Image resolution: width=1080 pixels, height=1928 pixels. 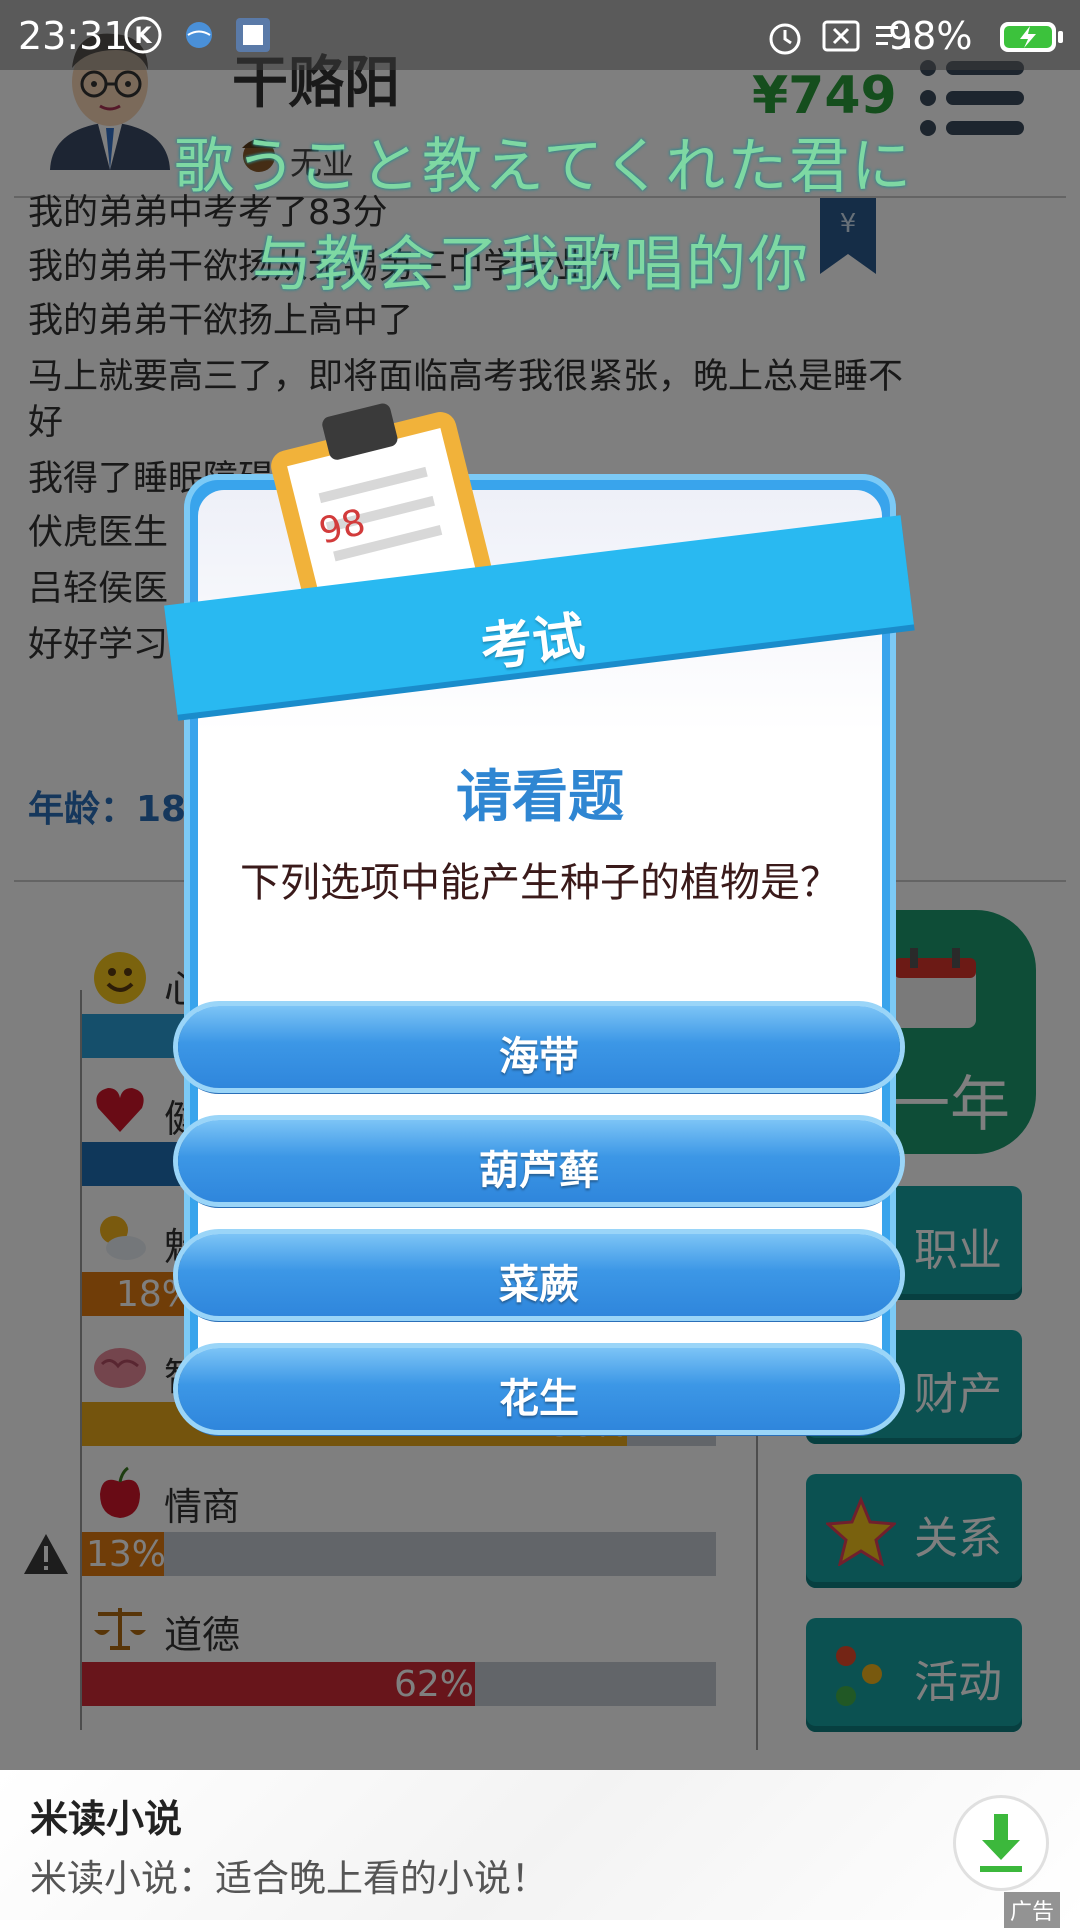 What do you see at coordinates (785, 39) in the screenshot?
I see `alarm-icon` at bounding box center [785, 39].